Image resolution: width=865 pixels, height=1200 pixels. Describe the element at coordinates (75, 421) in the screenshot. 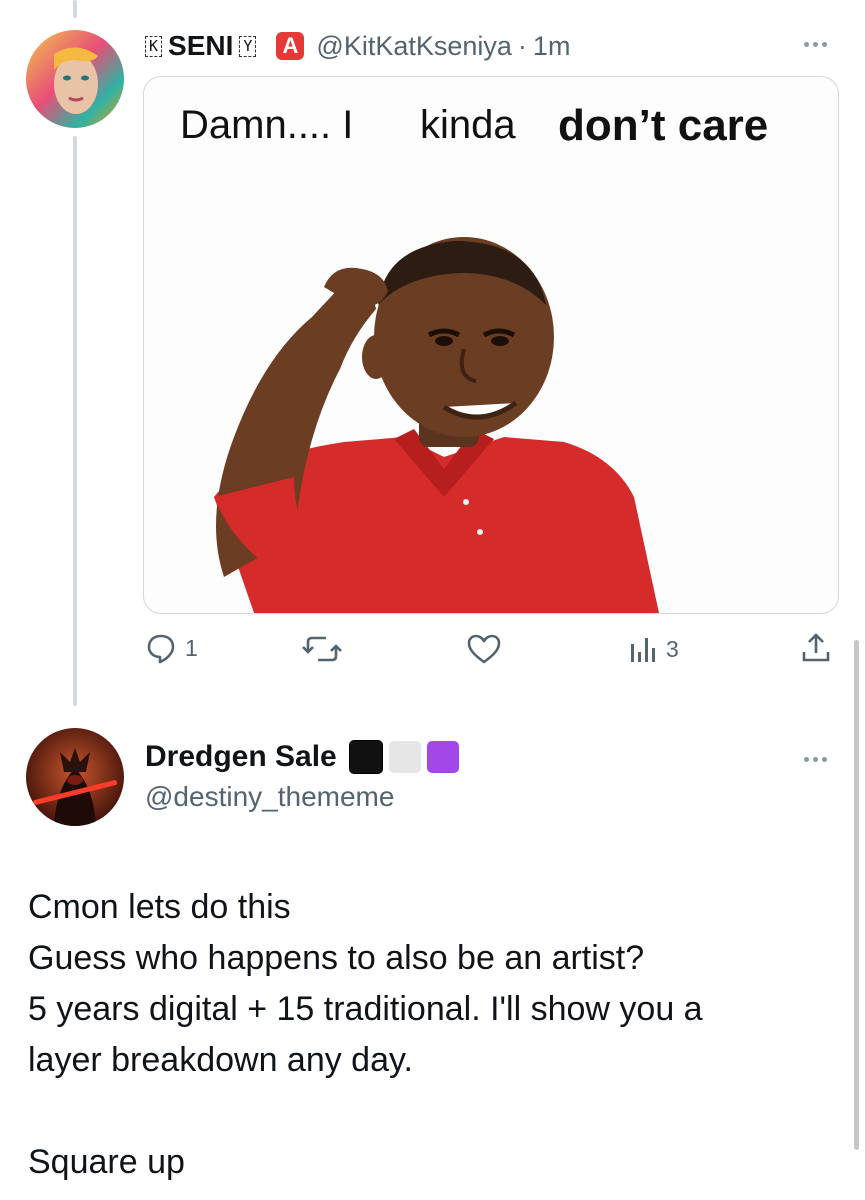

I see `thread-line` at that location.